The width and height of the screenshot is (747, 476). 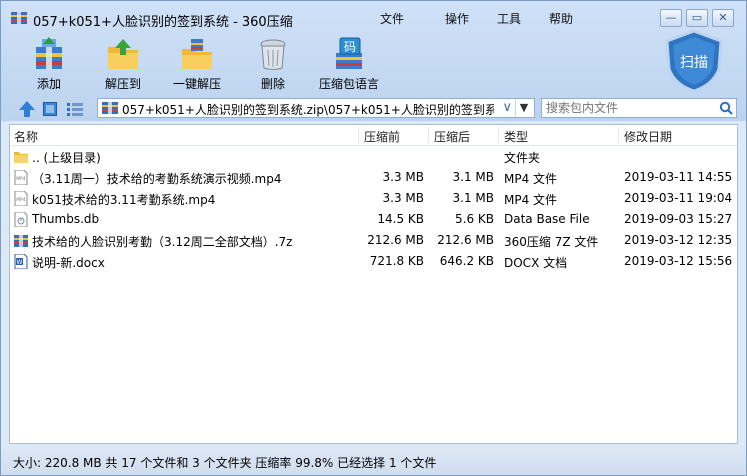 What do you see at coordinates (350, 47) in the screenshot?
I see `encoding-badge-text: 码` at bounding box center [350, 47].